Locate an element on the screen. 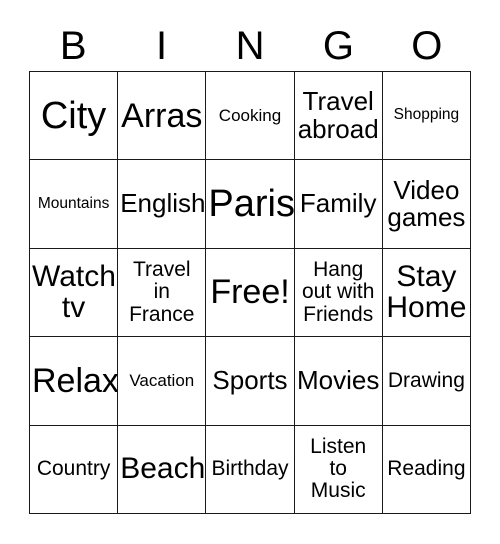 This screenshot has height=544, width=500. bingo-cell-label: Beach is located at coordinates (163, 469).